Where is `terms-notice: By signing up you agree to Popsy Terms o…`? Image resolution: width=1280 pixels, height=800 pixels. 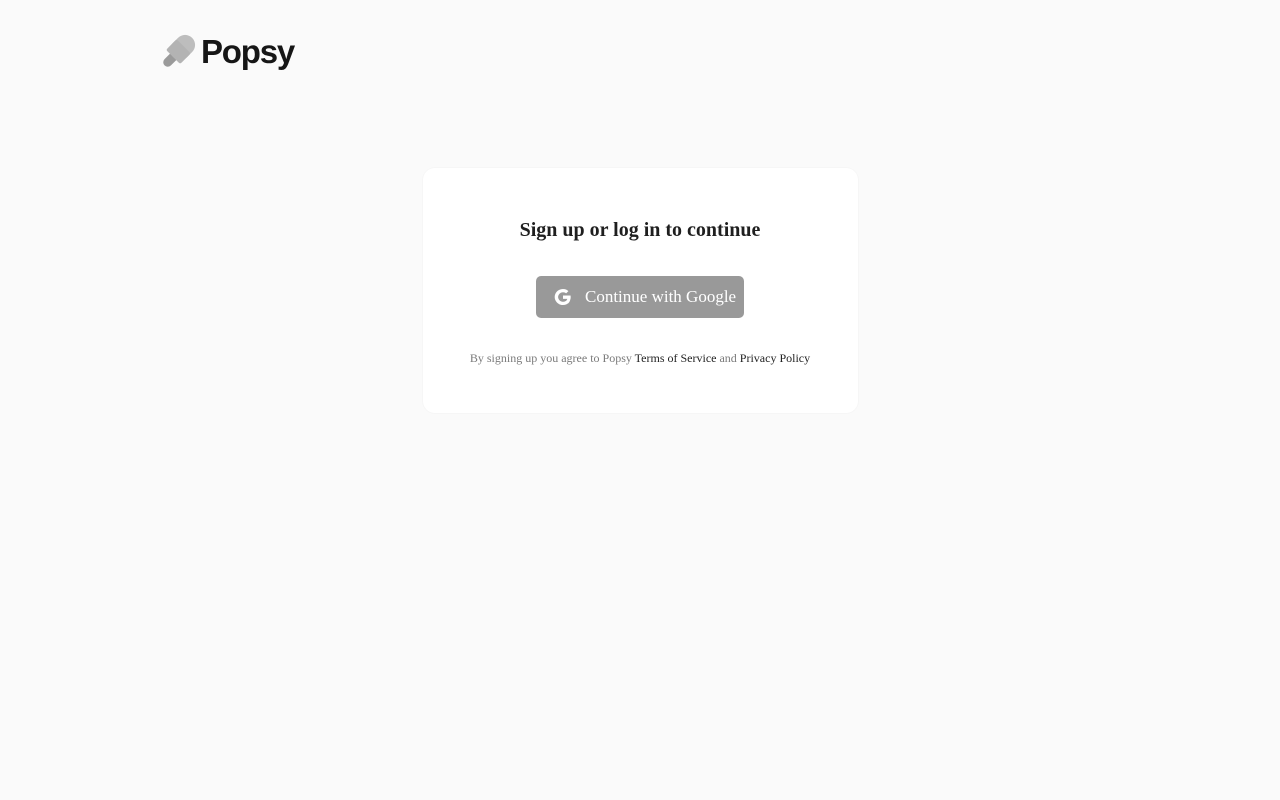 terms-notice: By signing up you agree to Popsy Terms o… is located at coordinates (640, 358).